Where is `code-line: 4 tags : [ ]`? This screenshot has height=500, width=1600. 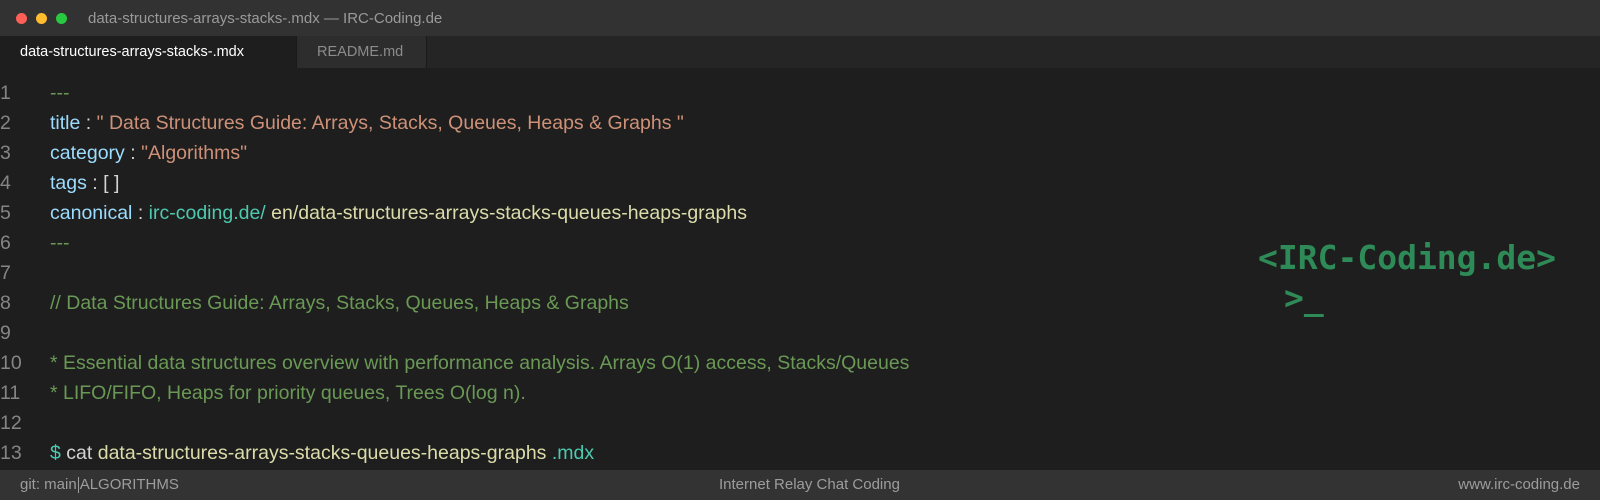
code-line: 4 tags : [ ] is located at coordinates (610, 183).